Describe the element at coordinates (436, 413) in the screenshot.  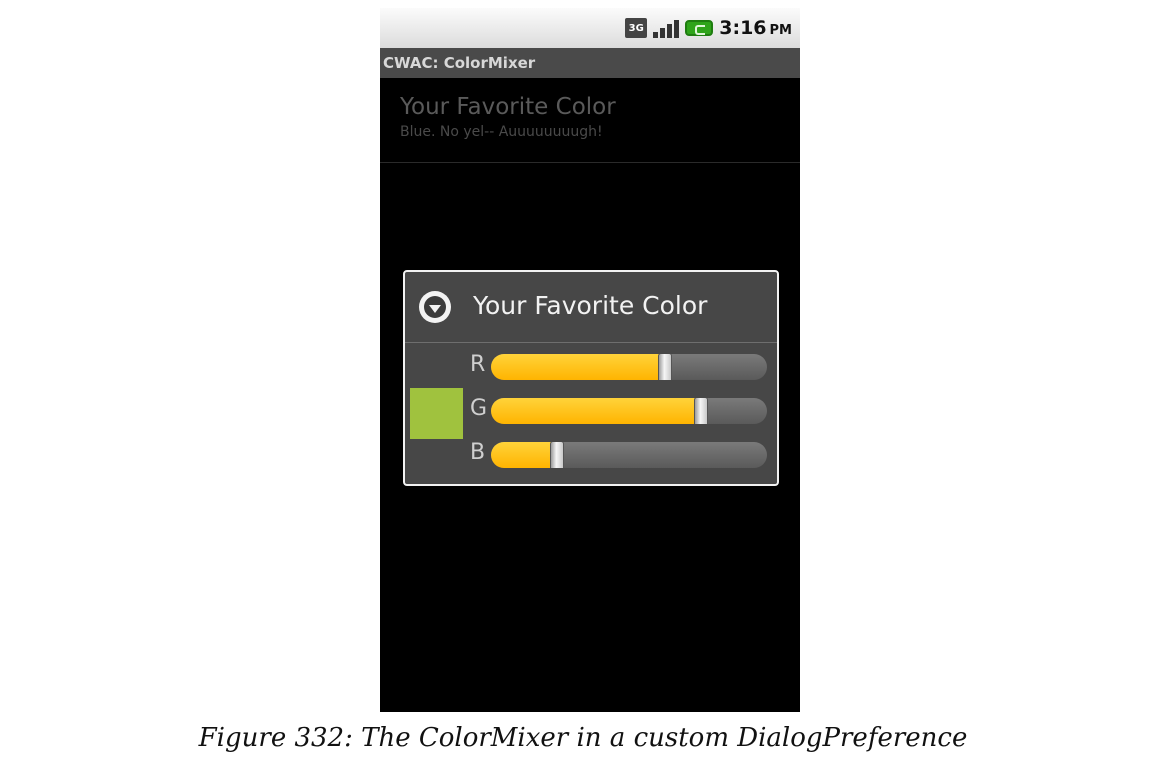
I see `color-swatch` at that location.